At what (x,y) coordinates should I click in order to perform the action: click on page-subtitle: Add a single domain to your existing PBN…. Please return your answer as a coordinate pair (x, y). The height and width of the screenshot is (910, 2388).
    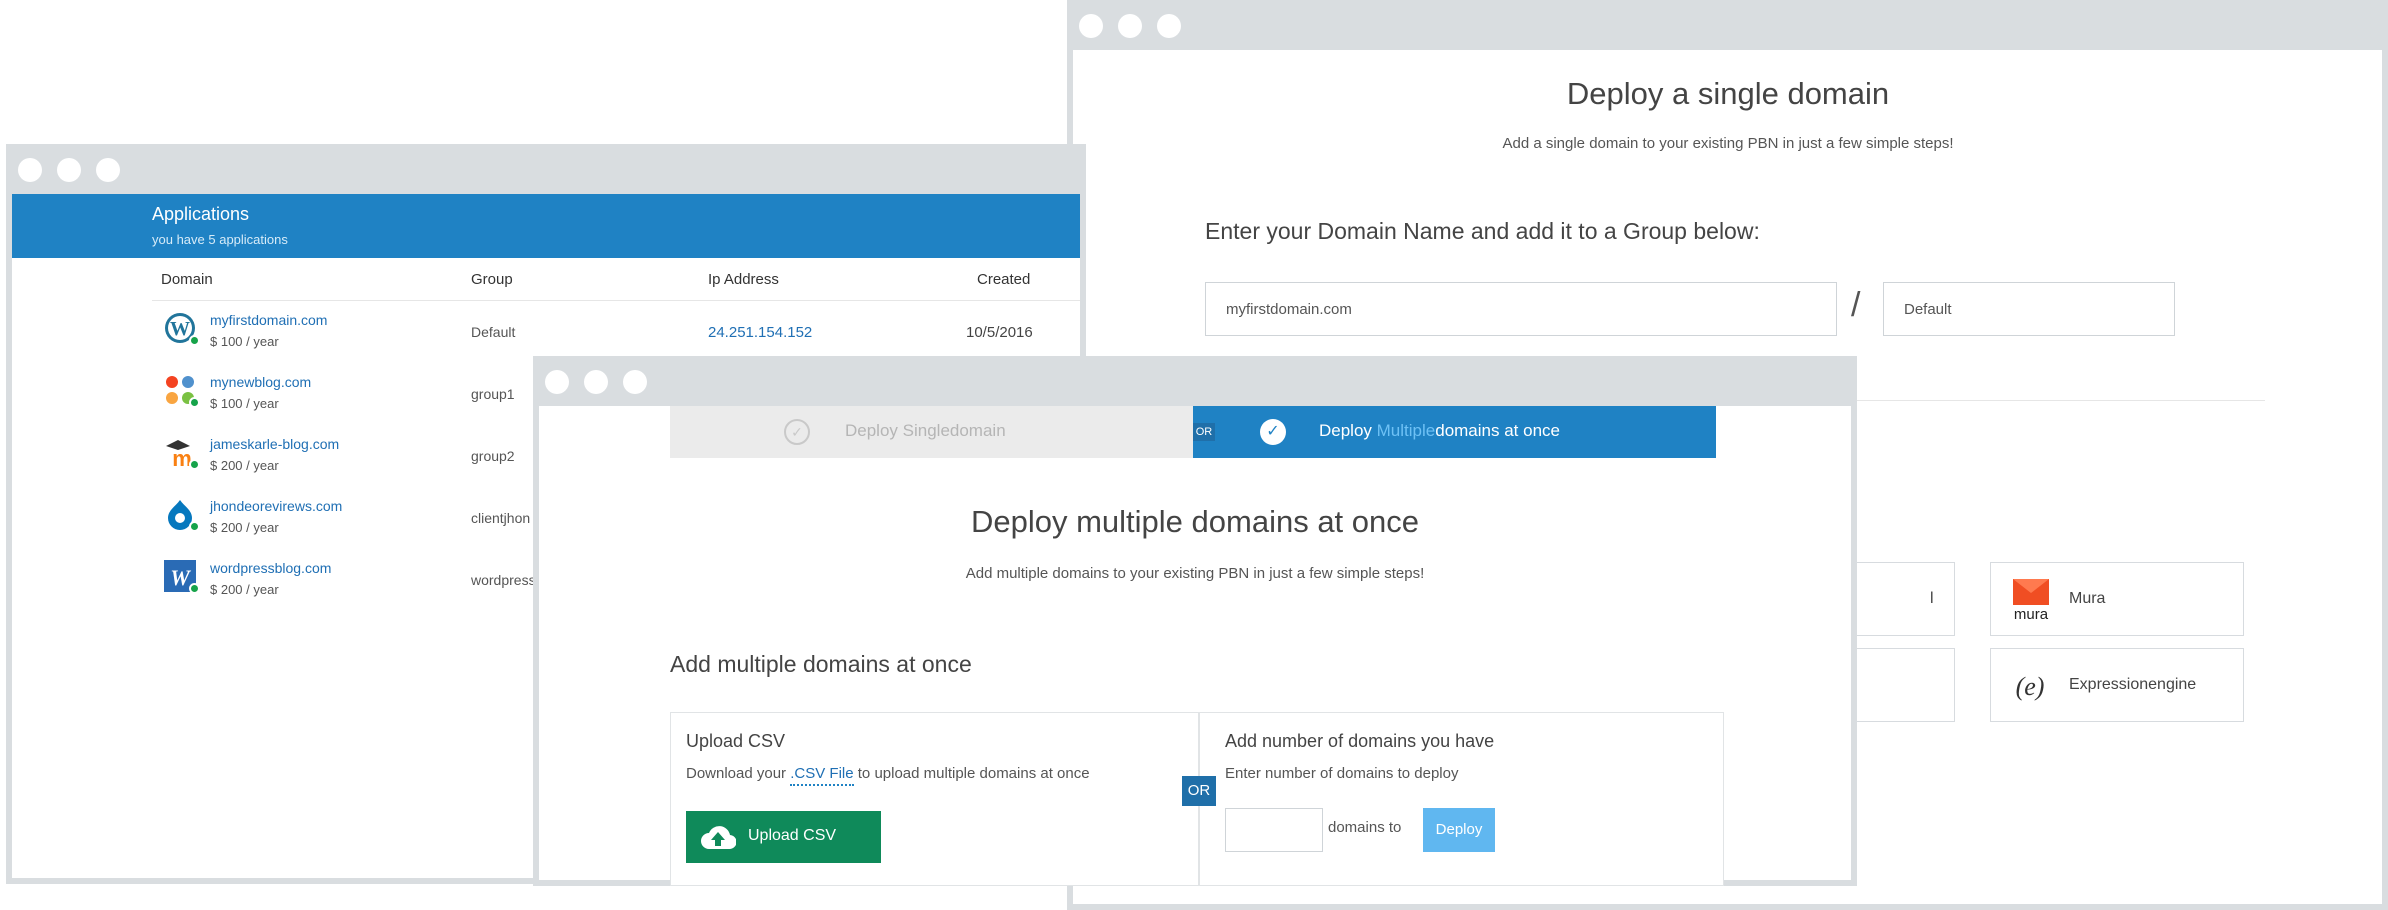
    Looking at the image, I should click on (1728, 143).